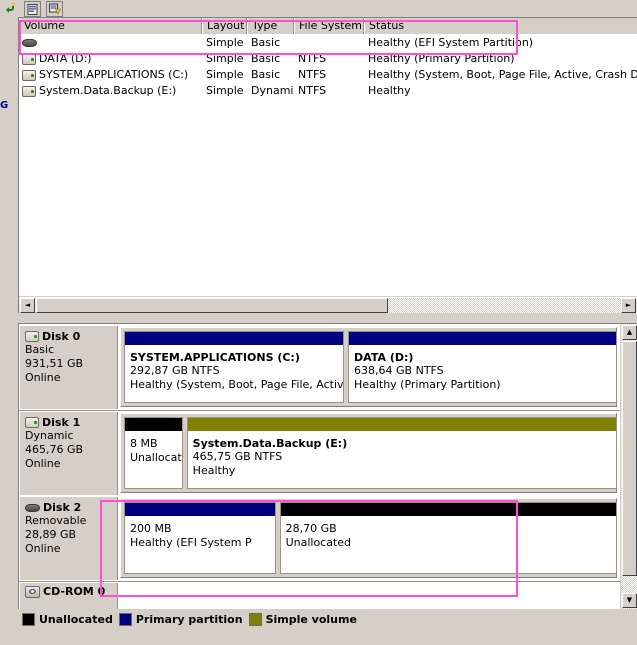  Describe the element at coordinates (69, 453) in the screenshot. I see `disk-info-panel: Disk 1 Dynamic 465,76 GB Online` at that location.